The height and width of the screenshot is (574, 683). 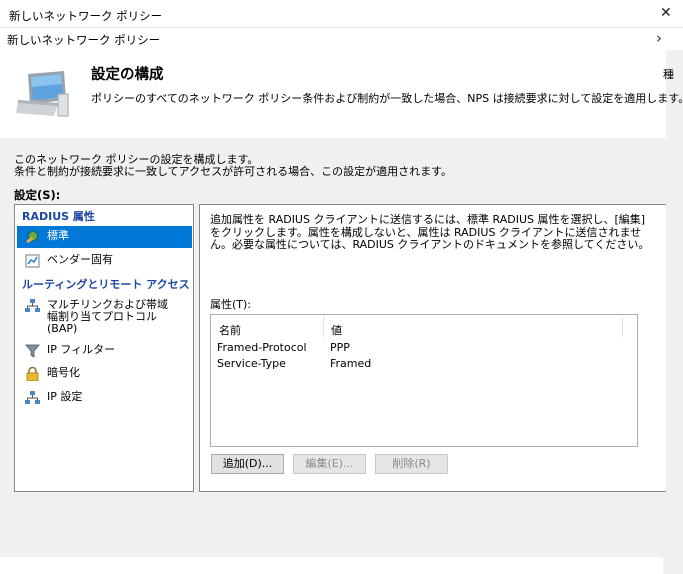 What do you see at coordinates (104, 315) in the screenshot?
I see `nav-item-multilink-bap: マルチリンクおよび帯域 幅割り当てプロトコル (BAP)` at bounding box center [104, 315].